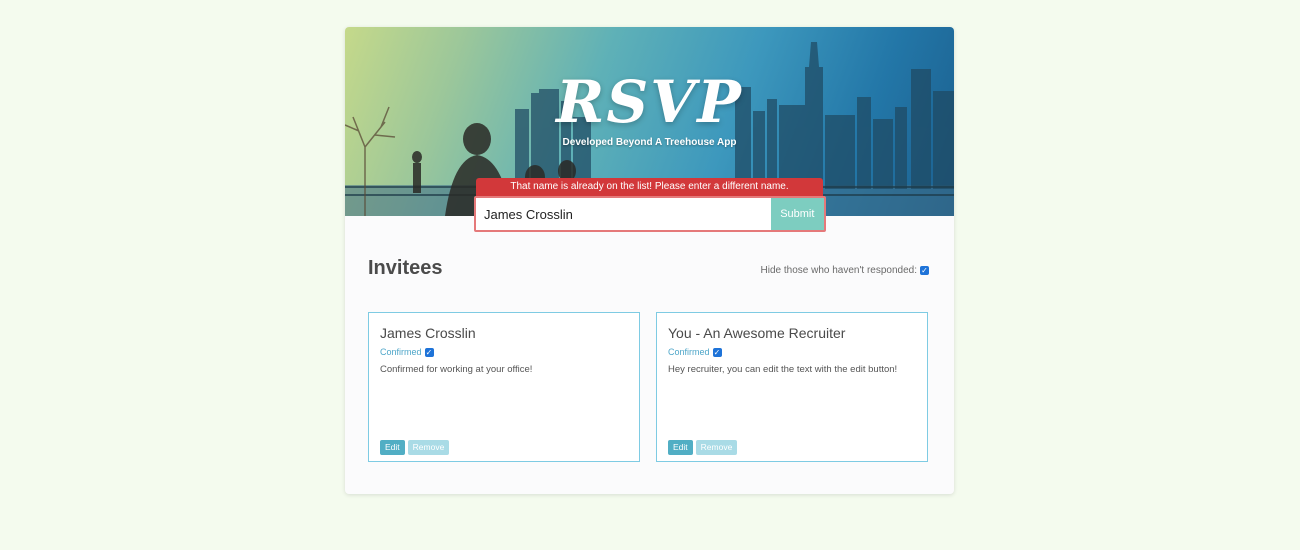 Image resolution: width=1300 pixels, height=550 pixels. I want to click on tagline: Developed Beyond A Treehouse App, so click(649, 142).